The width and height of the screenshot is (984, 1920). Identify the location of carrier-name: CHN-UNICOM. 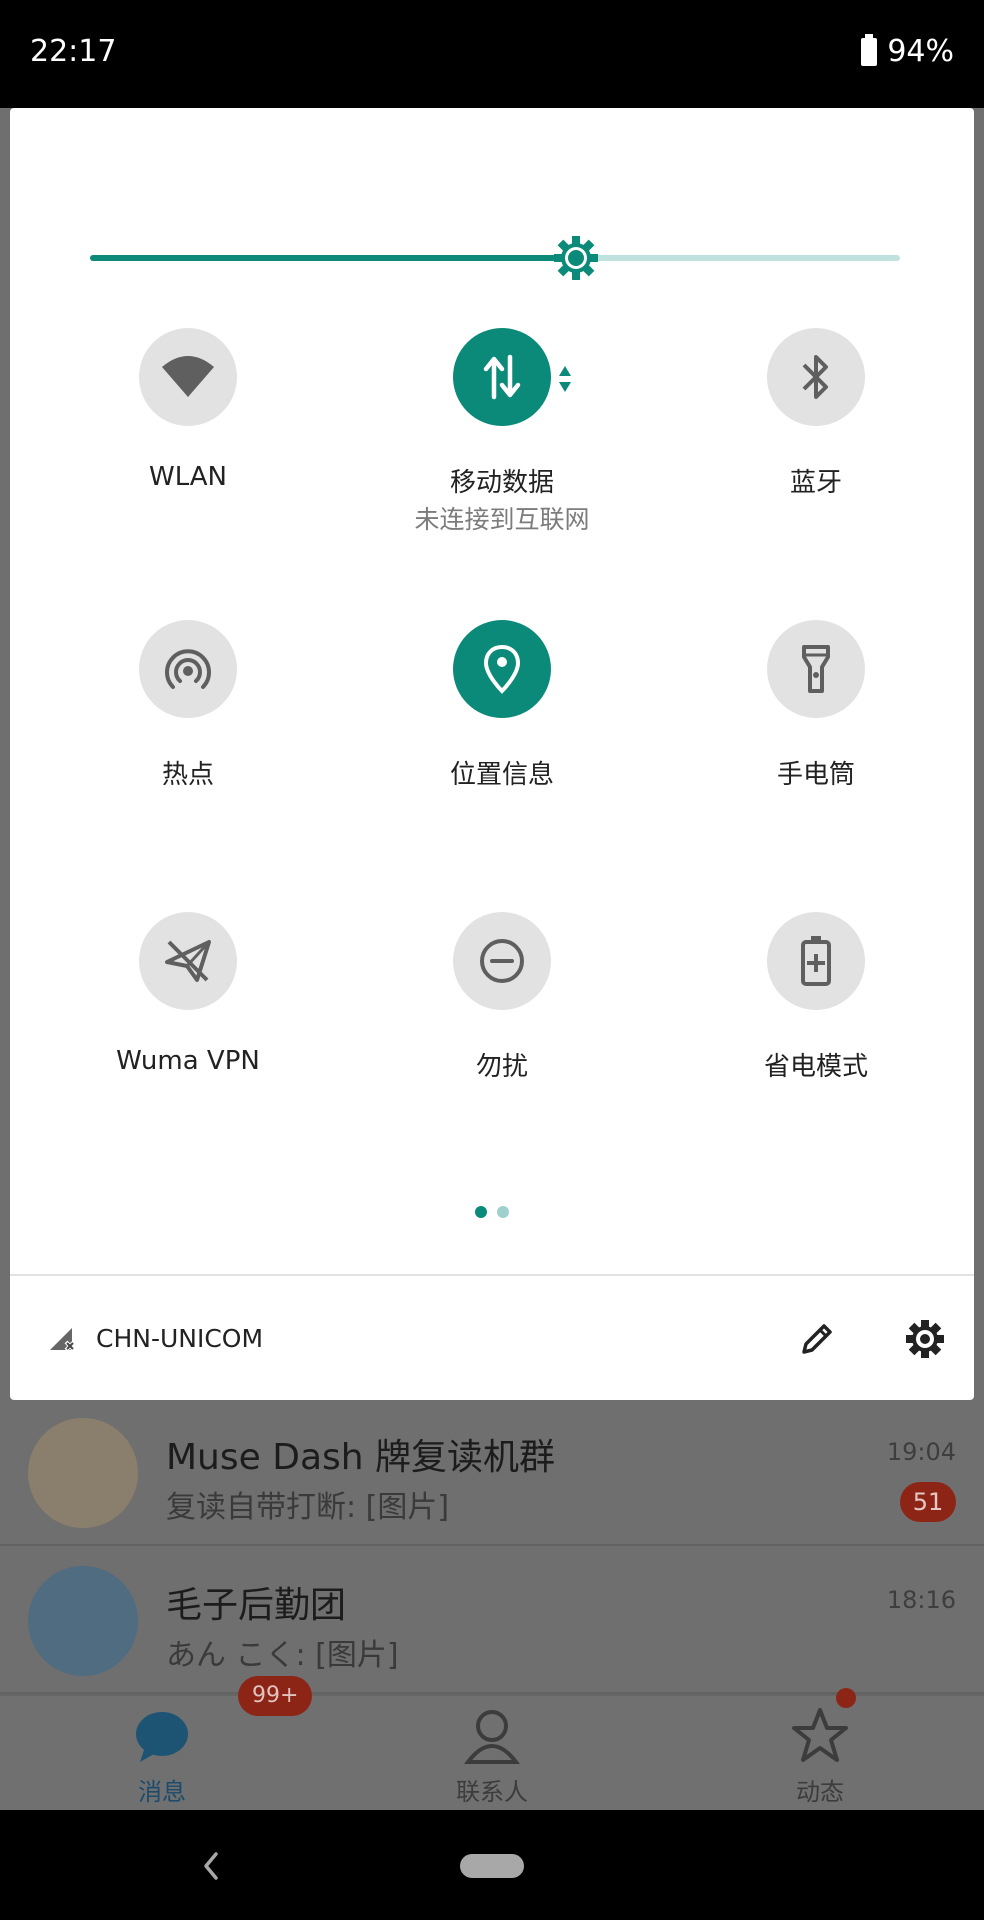
(180, 1338).